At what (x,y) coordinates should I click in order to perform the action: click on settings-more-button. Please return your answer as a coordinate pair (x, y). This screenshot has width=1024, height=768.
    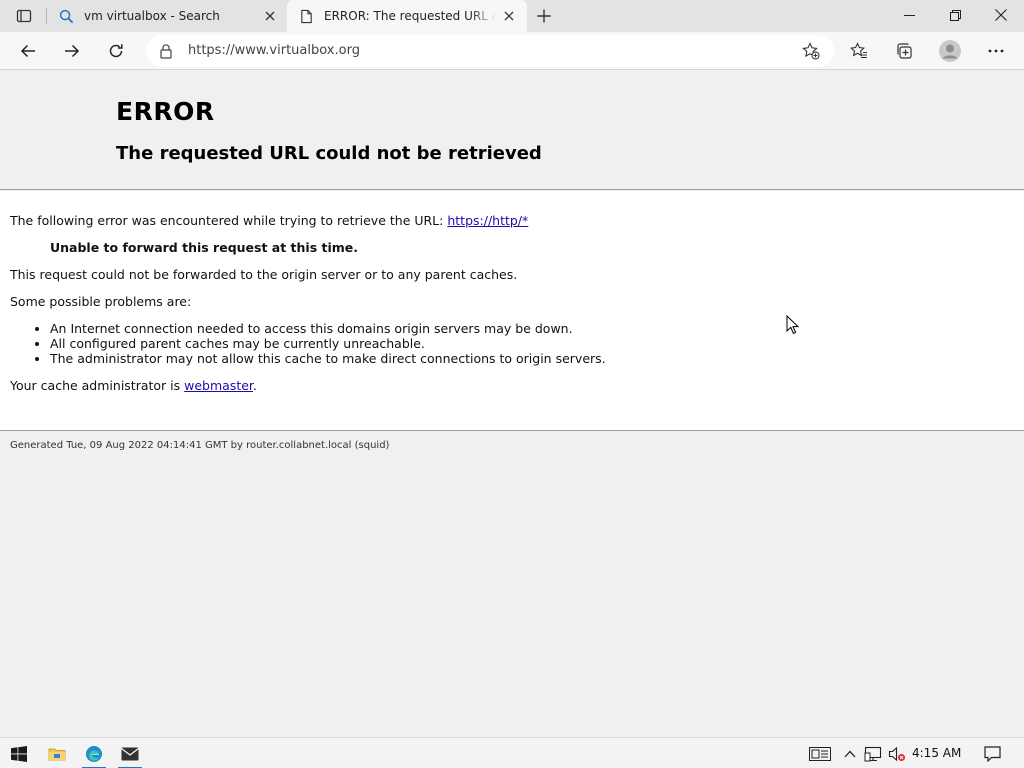
    Looking at the image, I should click on (996, 51).